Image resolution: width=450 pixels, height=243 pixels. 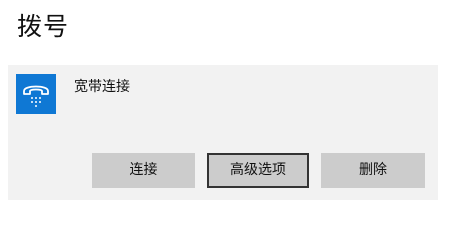 What do you see at coordinates (43, 26) in the screenshot?
I see `page-title: 拨号` at bounding box center [43, 26].